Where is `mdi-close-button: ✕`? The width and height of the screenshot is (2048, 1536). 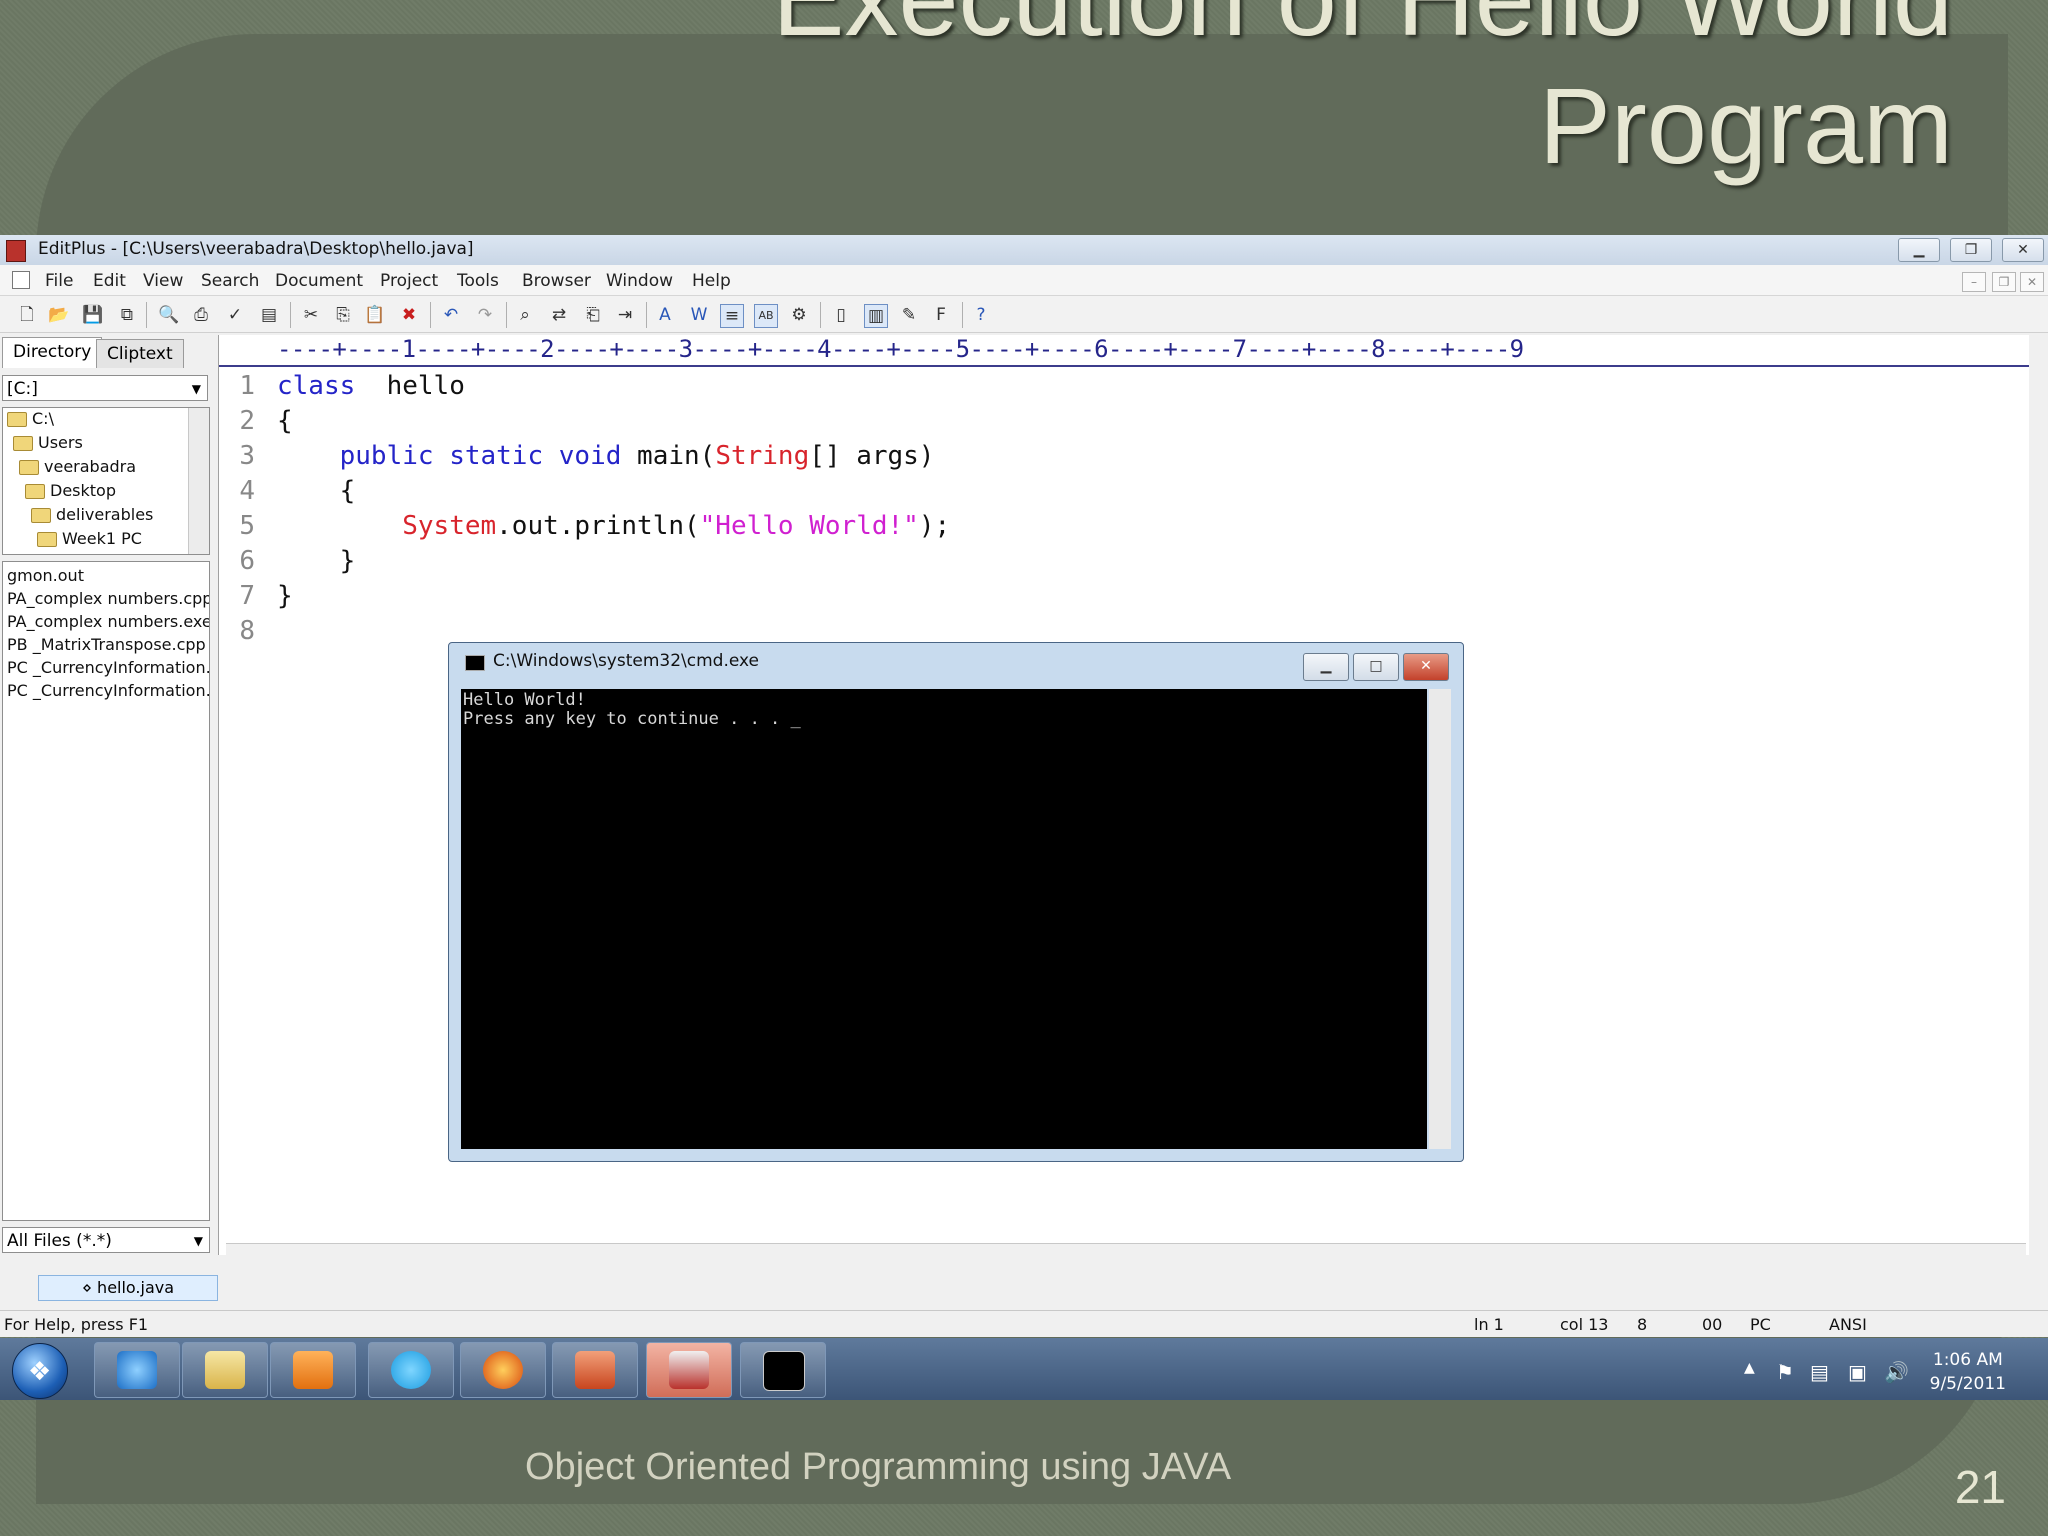
mdi-close-button: ✕ is located at coordinates (2032, 282).